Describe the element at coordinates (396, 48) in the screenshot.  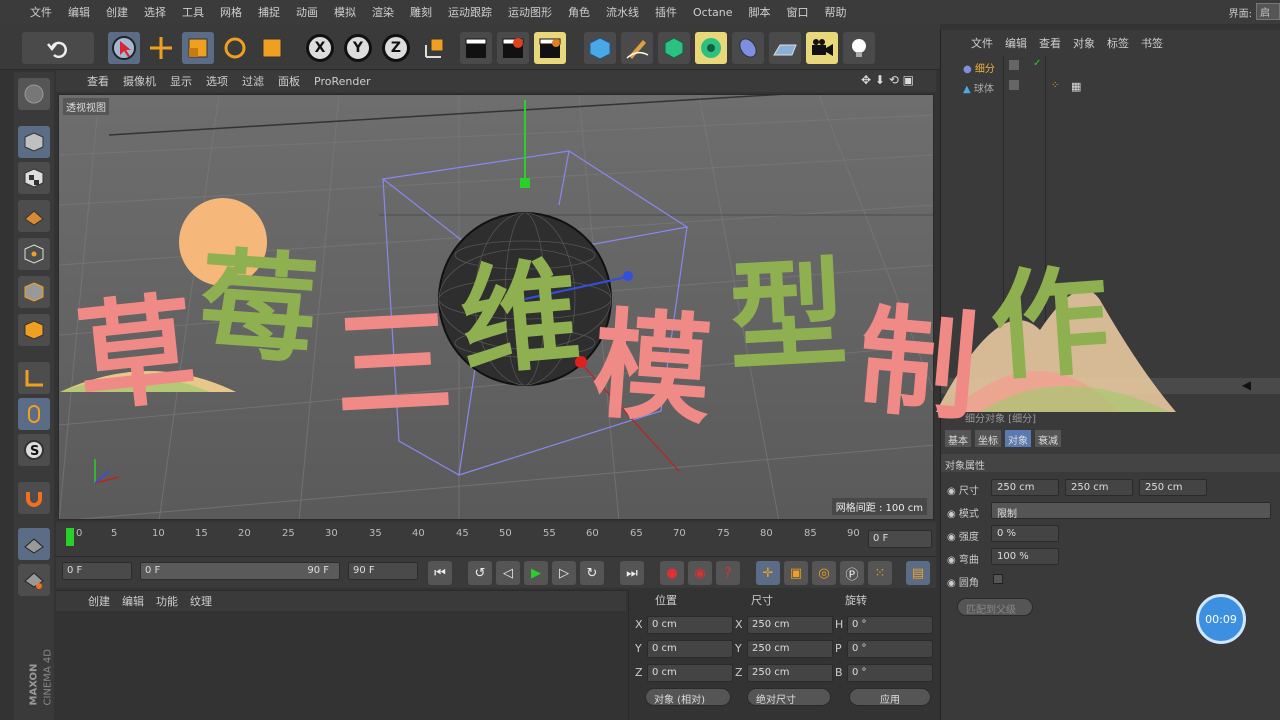
I see `z-axis-lock-button: Z` at that location.